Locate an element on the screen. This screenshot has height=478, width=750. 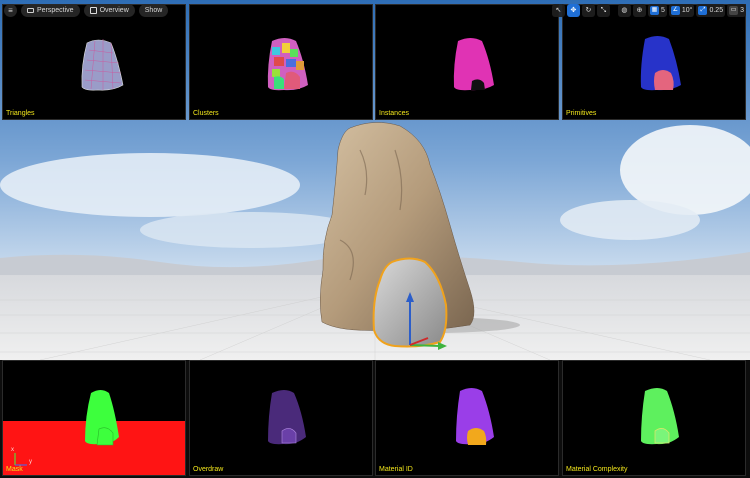
view-mode-label: Overview is located at coordinates (114, 10).